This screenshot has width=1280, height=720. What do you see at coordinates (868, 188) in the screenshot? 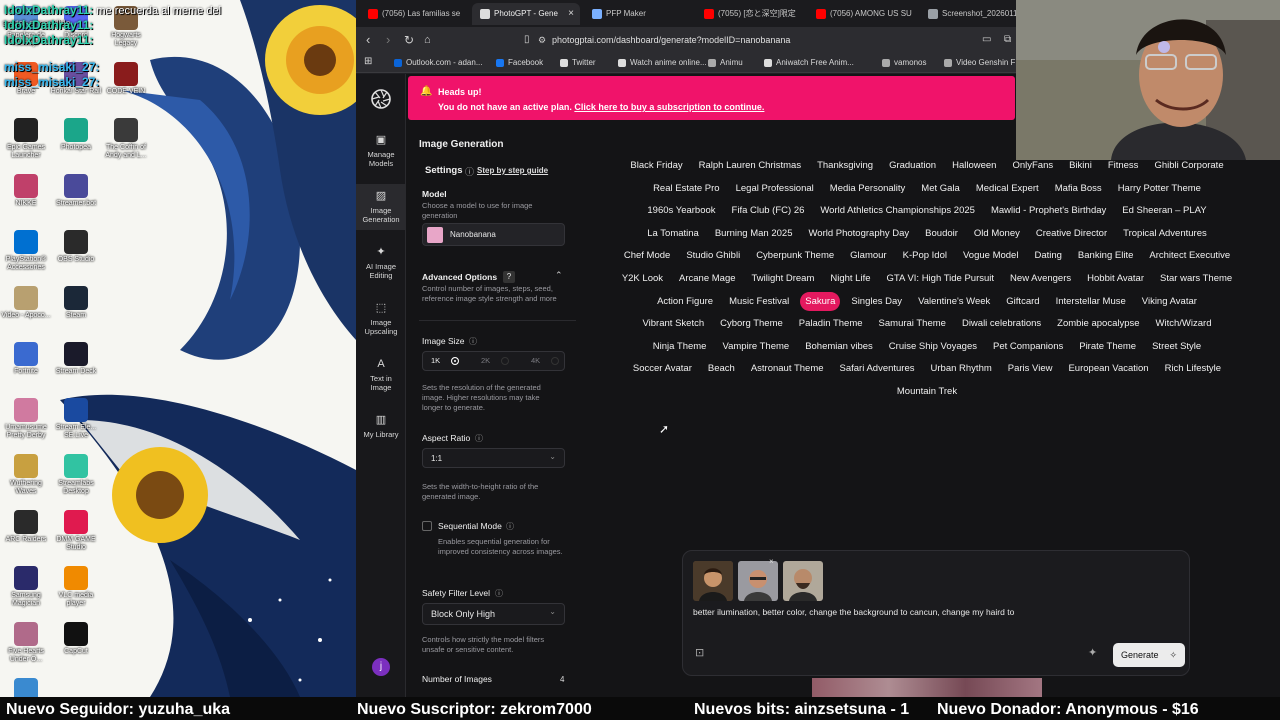
I see `theme-tag: Media Personality` at bounding box center [868, 188].